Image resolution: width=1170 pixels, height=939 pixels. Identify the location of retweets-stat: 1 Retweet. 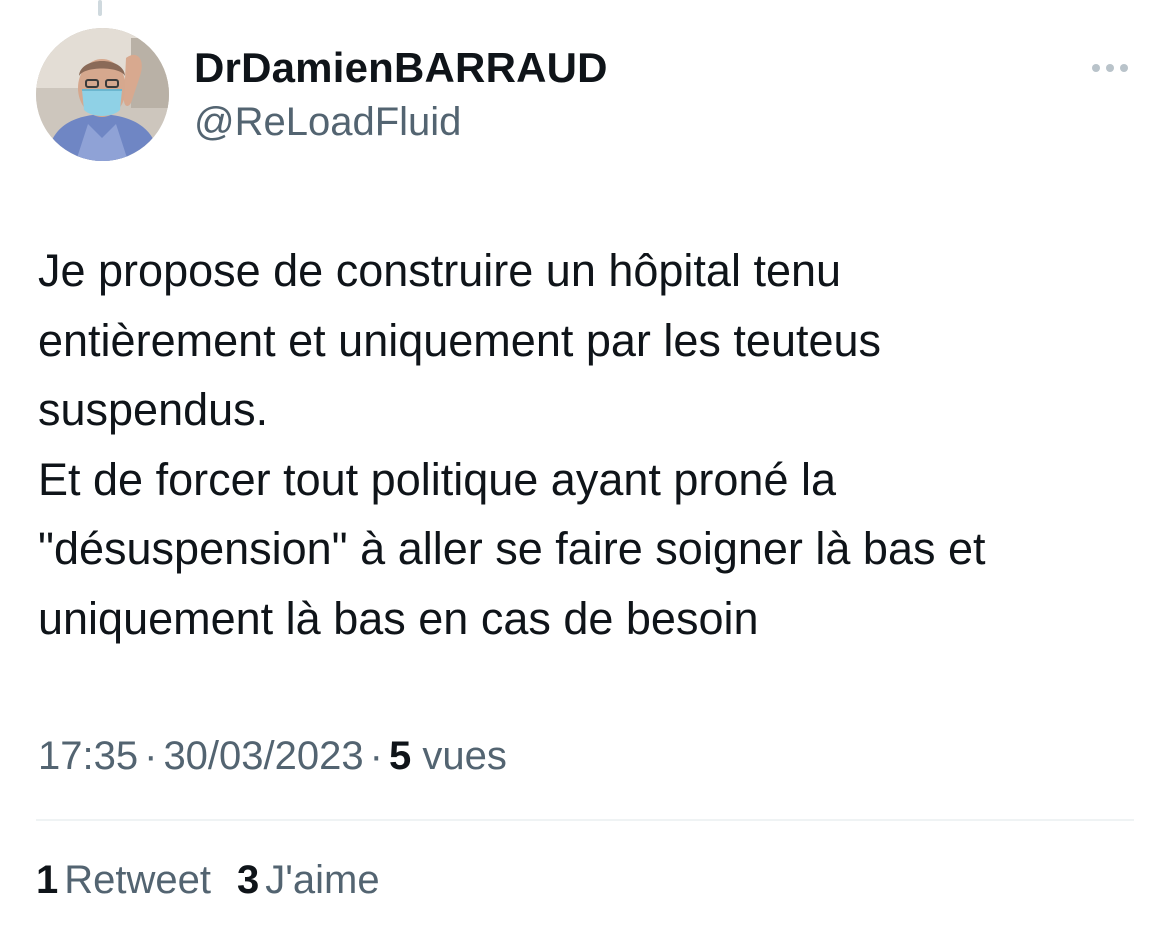
(123, 880).